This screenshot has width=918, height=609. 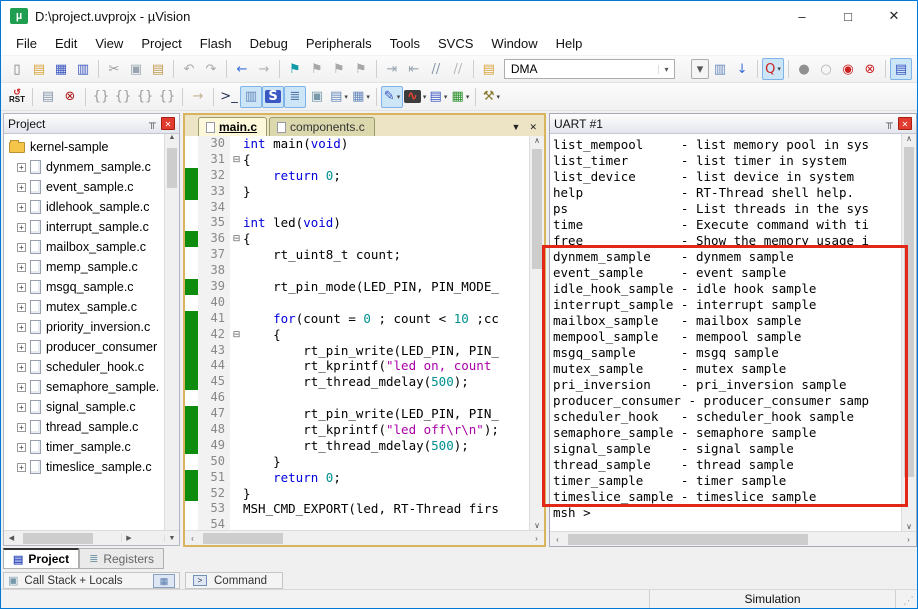 What do you see at coordinates (900, 69) in the screenshot?
I see `project-window-icon: ▤` at bounding box center [900, 69].